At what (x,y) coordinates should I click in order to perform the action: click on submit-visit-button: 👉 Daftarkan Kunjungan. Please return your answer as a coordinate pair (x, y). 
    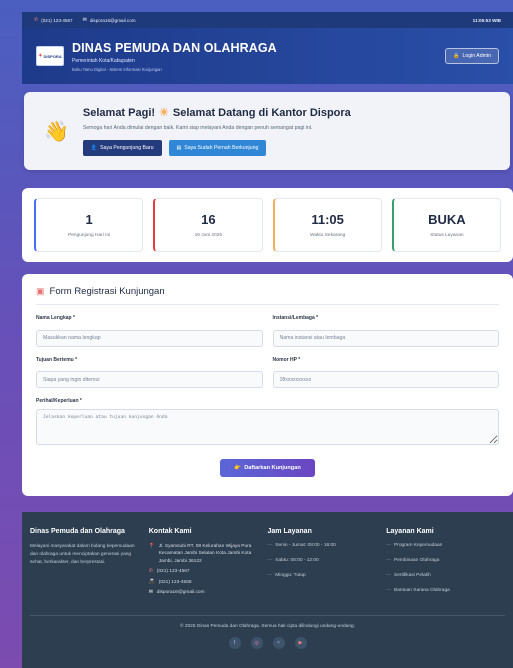
    Looking at the image, I should click on (267, 468).